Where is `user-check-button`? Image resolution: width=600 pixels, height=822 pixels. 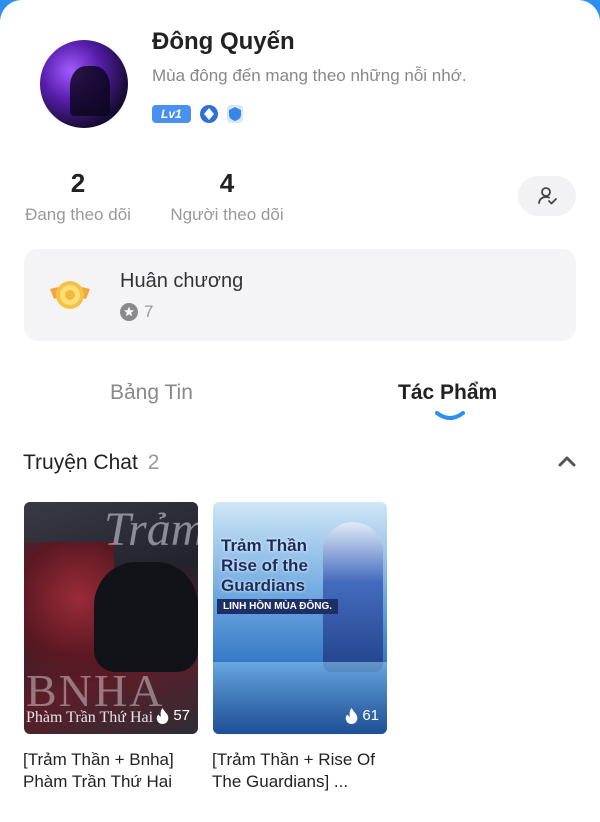 user-check-button is located at coordinates (547, 196).